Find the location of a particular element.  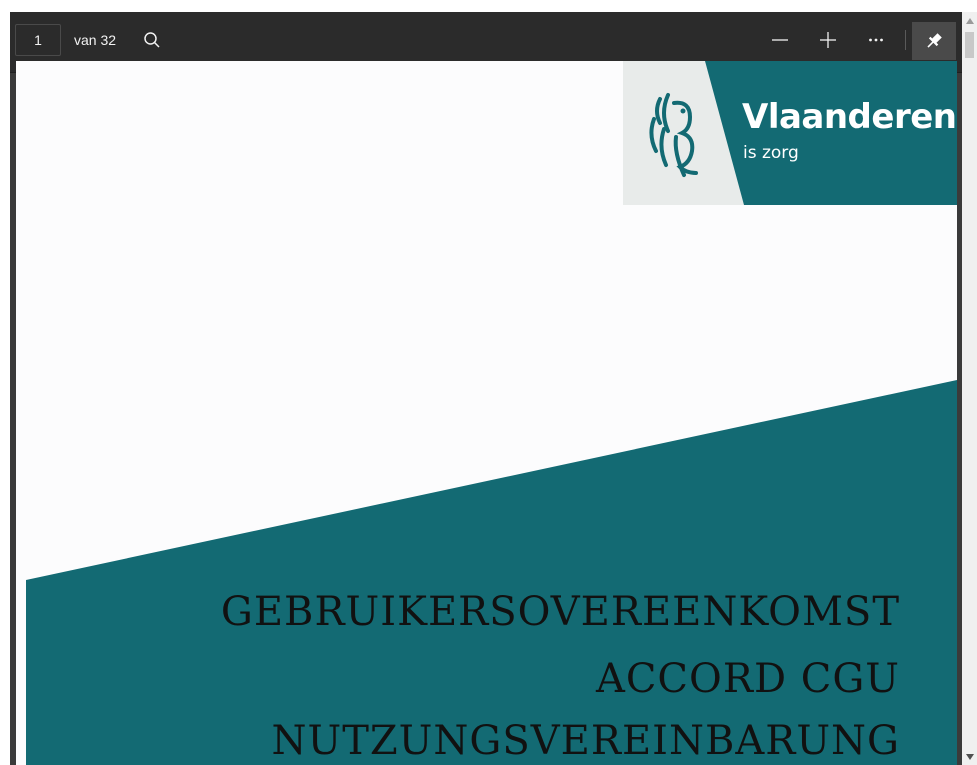

scroll-down-button is located at coordinates (969, 757).